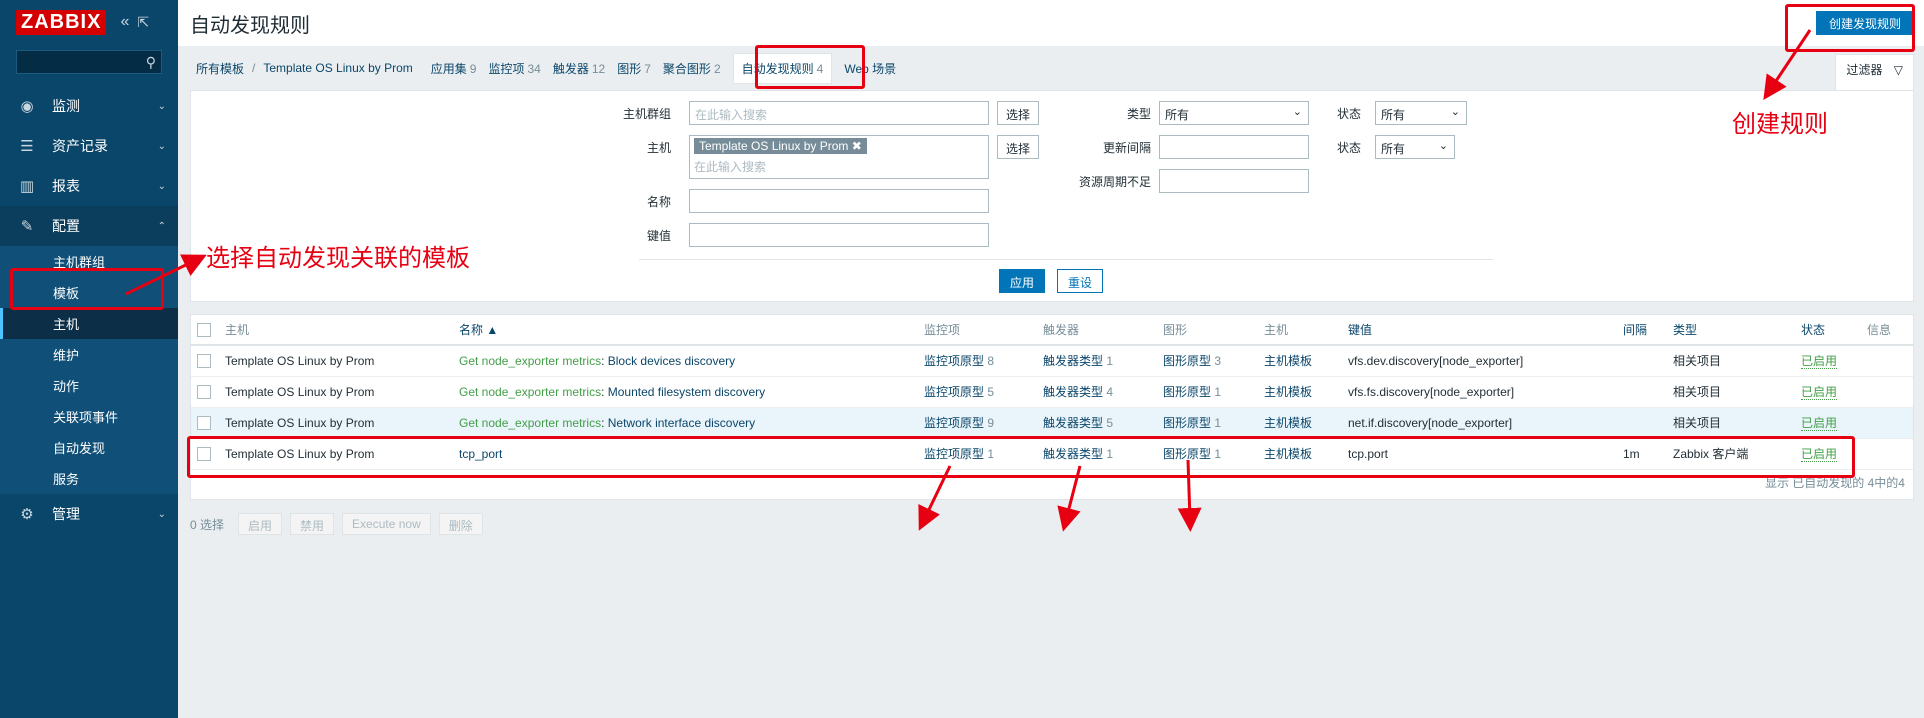  I want to click on submenu-maintenance: 维护, so click(89, 354).